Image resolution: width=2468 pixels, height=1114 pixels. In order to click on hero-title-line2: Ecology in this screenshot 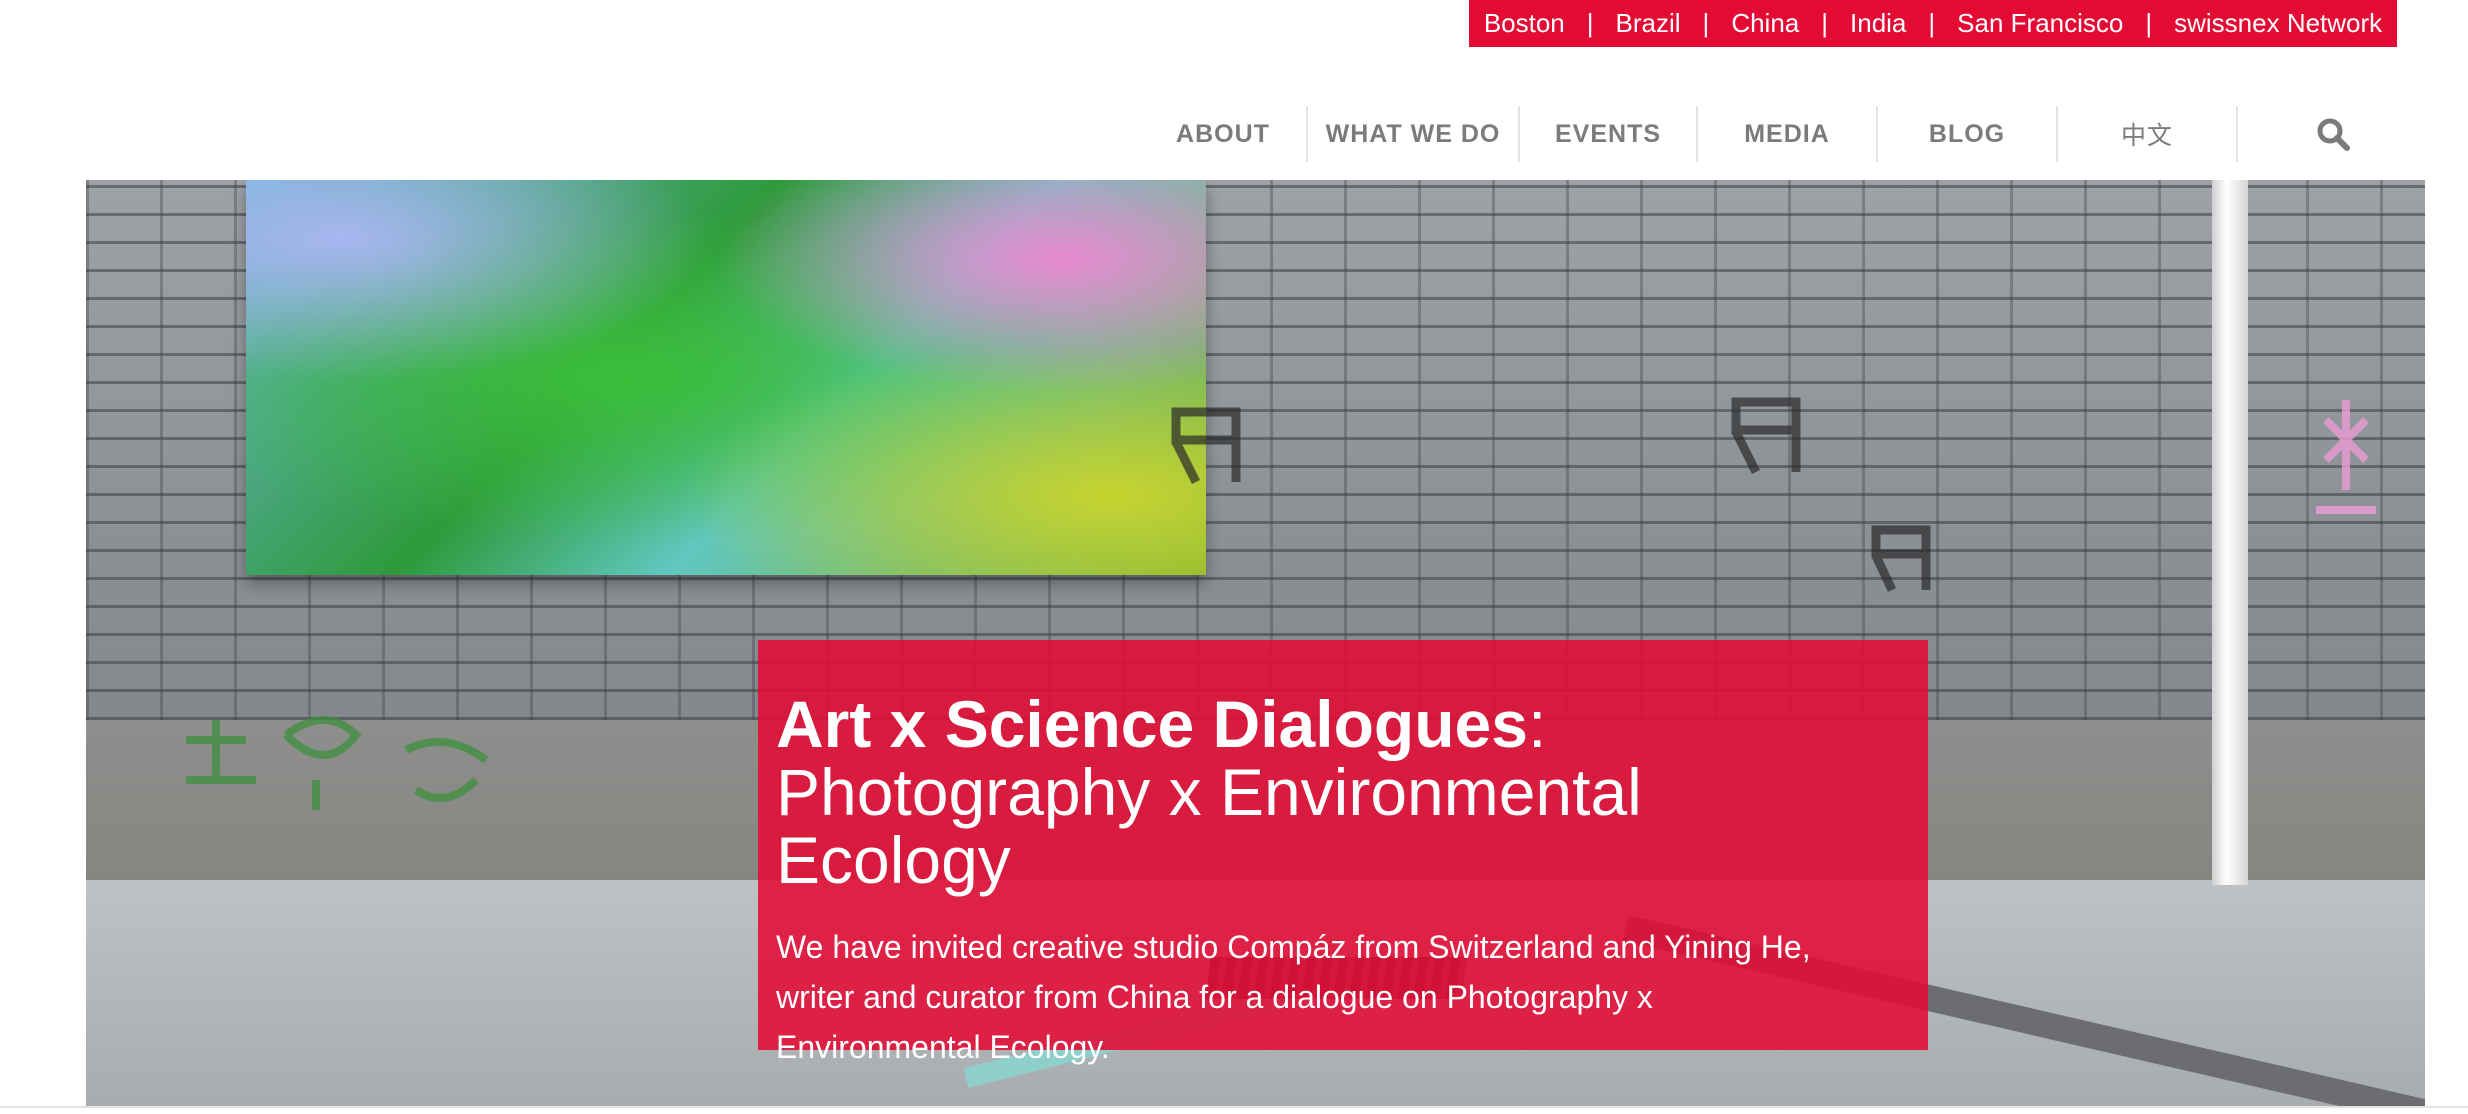, I will do `click(893, 860)`.